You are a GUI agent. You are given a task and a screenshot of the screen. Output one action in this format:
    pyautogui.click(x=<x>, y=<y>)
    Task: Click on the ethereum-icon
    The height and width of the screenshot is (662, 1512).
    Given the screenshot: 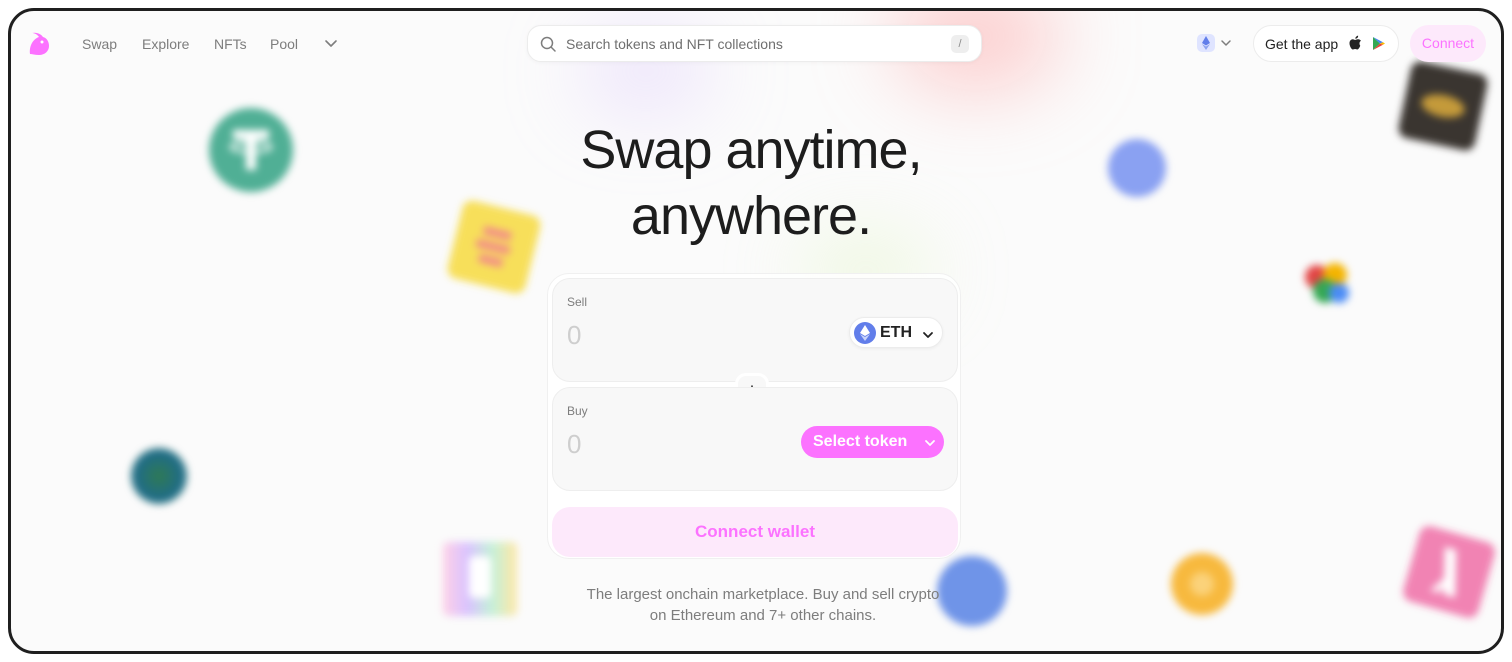 What is the action you would take?
    pyautogui.click(x=1206, y=43)
    